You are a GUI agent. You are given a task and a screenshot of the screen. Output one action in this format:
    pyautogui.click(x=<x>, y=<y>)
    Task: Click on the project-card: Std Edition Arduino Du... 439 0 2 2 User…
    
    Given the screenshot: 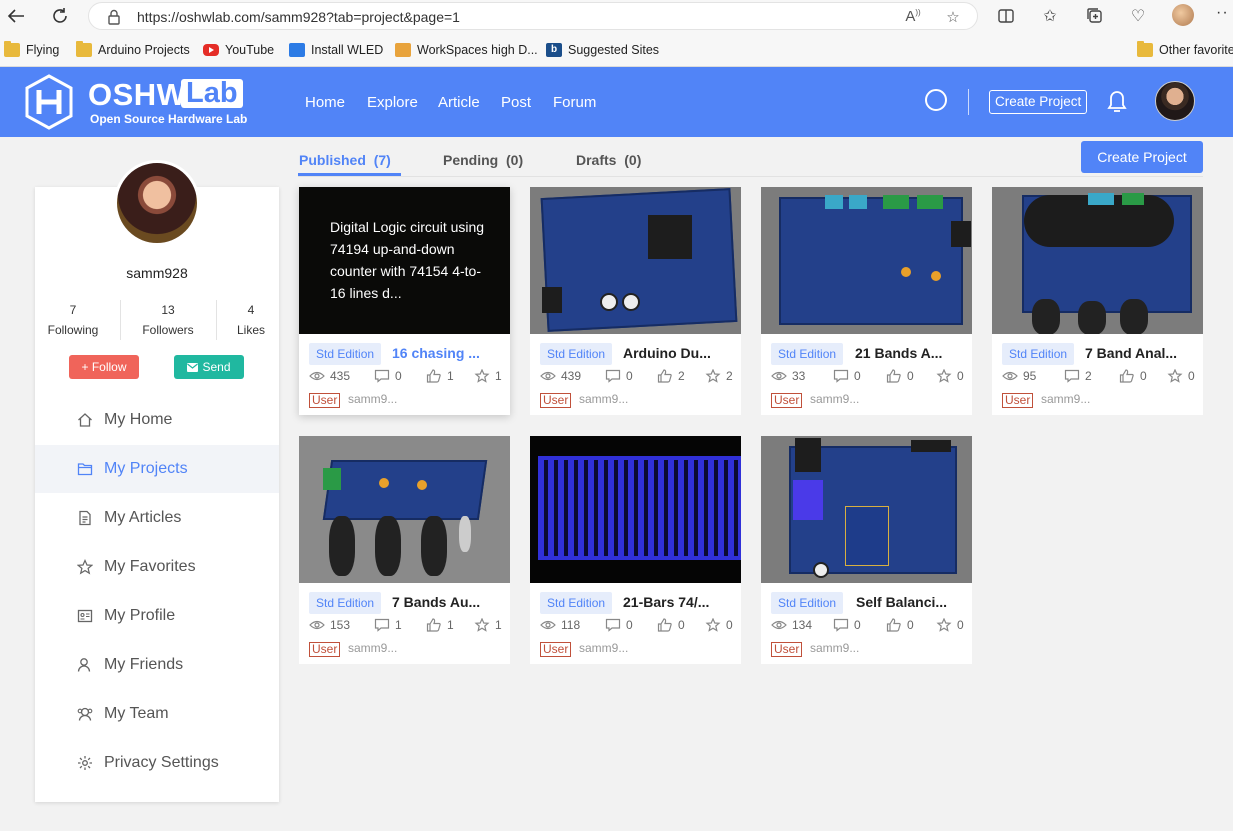 What is the action you would take?
    pyautogui.click(x=635, y=301)
    